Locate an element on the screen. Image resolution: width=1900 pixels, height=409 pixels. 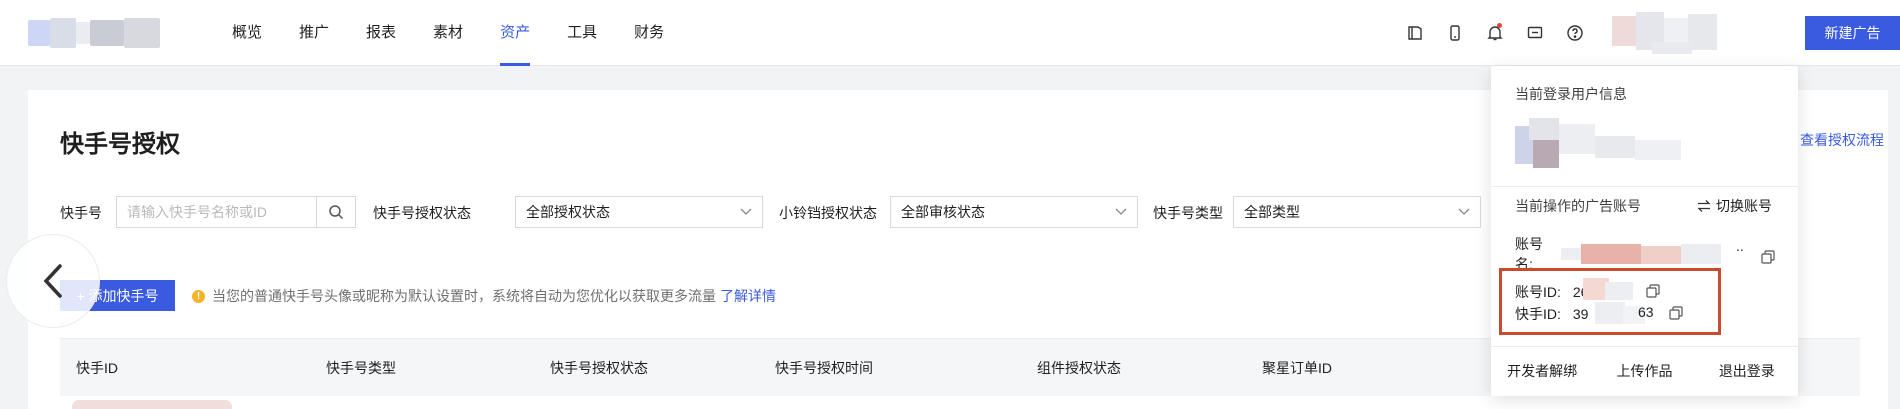
account-name-value is located at coordinates (1641, 254).